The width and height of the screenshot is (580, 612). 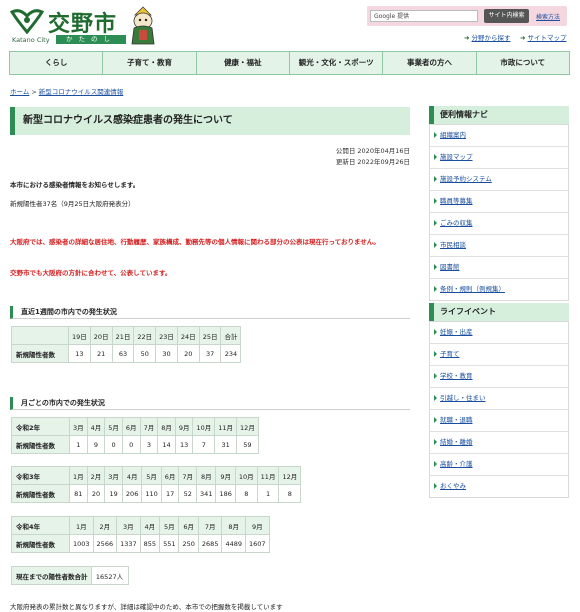 I want to click on sidebar-nav-item-link: 組織案内, so click(x=453, y=135).